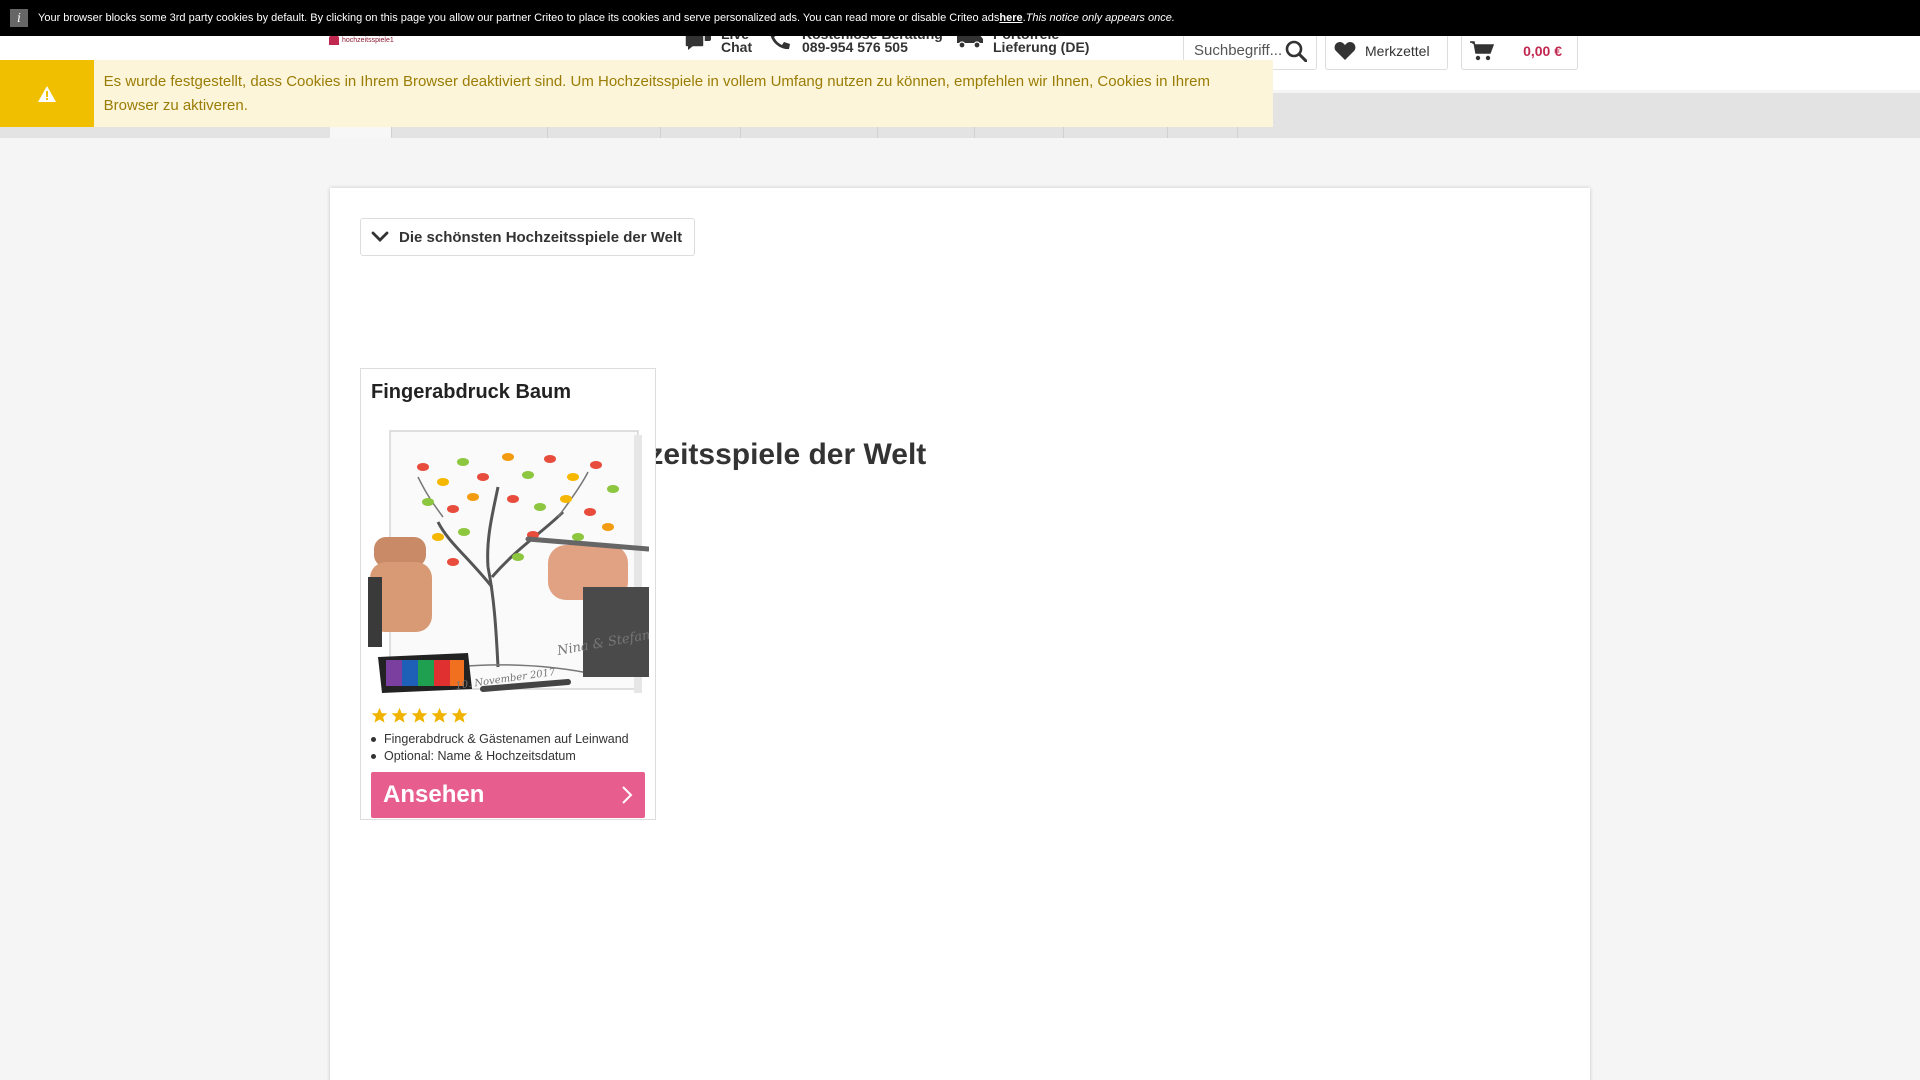 The width and height of the screenshot is (1920, 1080). I want to click on search-icon, so click(1296, 51).